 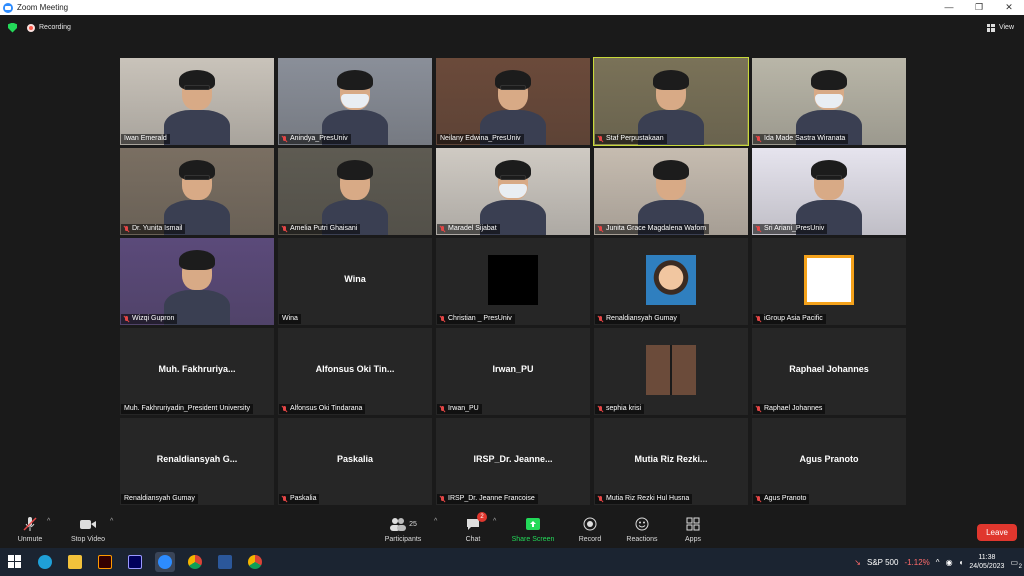 I want to click on participant-tile: Ida Made Sastra Wiranata, so click(x=829, y=101).